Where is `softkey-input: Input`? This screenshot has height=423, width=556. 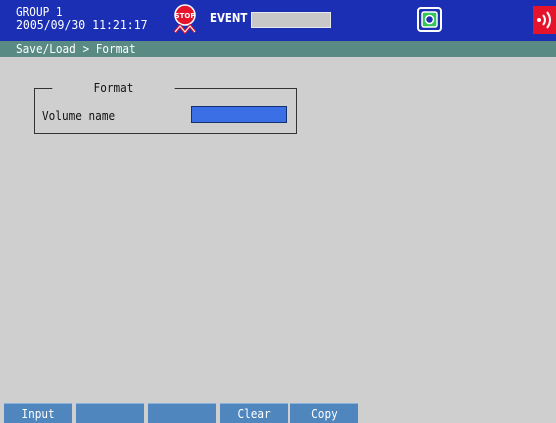 softkey-input: Input is located at coordinates (38, 413).